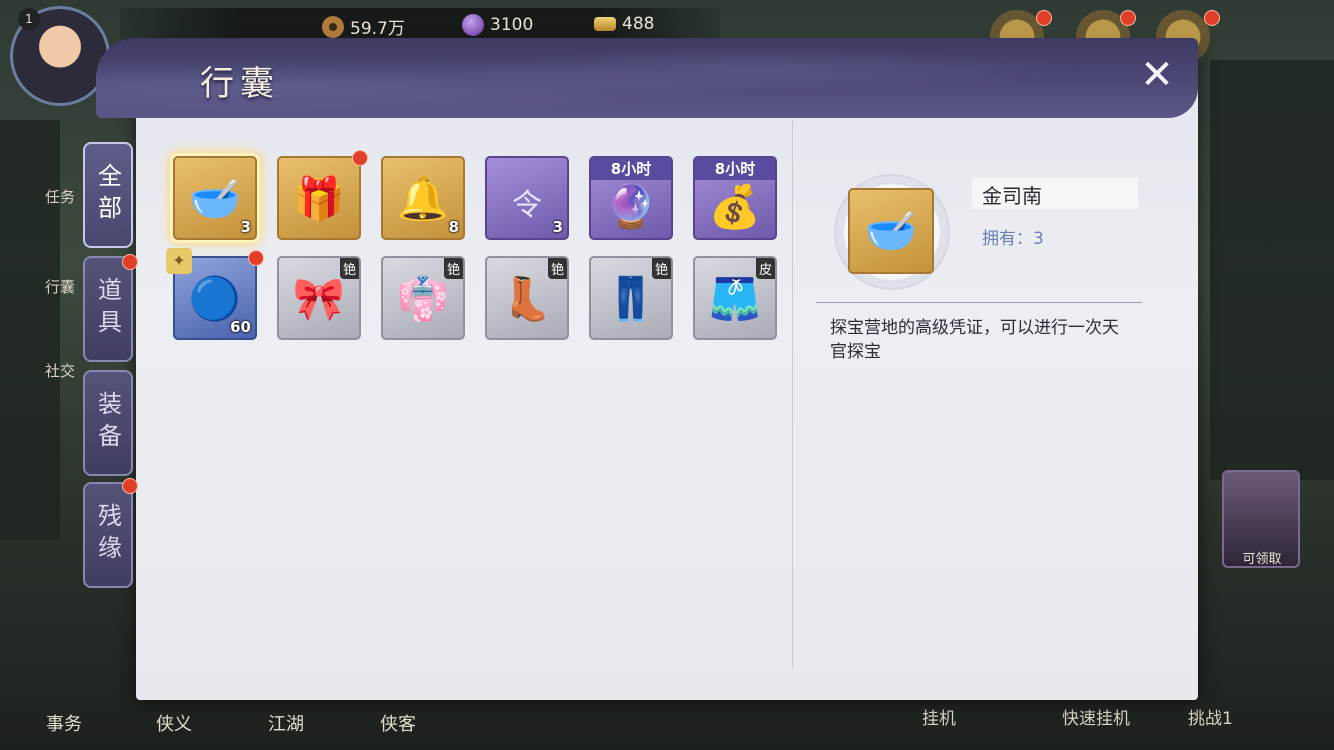 The image size is (1334, 750). What do you see at coordinates (130, 262) in the screenshot?
I see `tab-items-notification-dot` at bounding box center [130, 262].